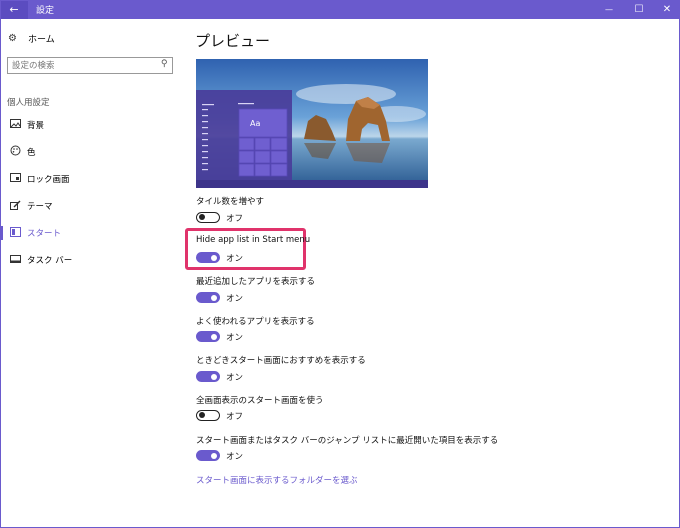 The height and width of the screenshot is (528, 680). What do you see at coordinates (93, 179) in the screenshot?
I see `sidebar-item-lock-screen: ロック画面` at bounding box center [93, 179].